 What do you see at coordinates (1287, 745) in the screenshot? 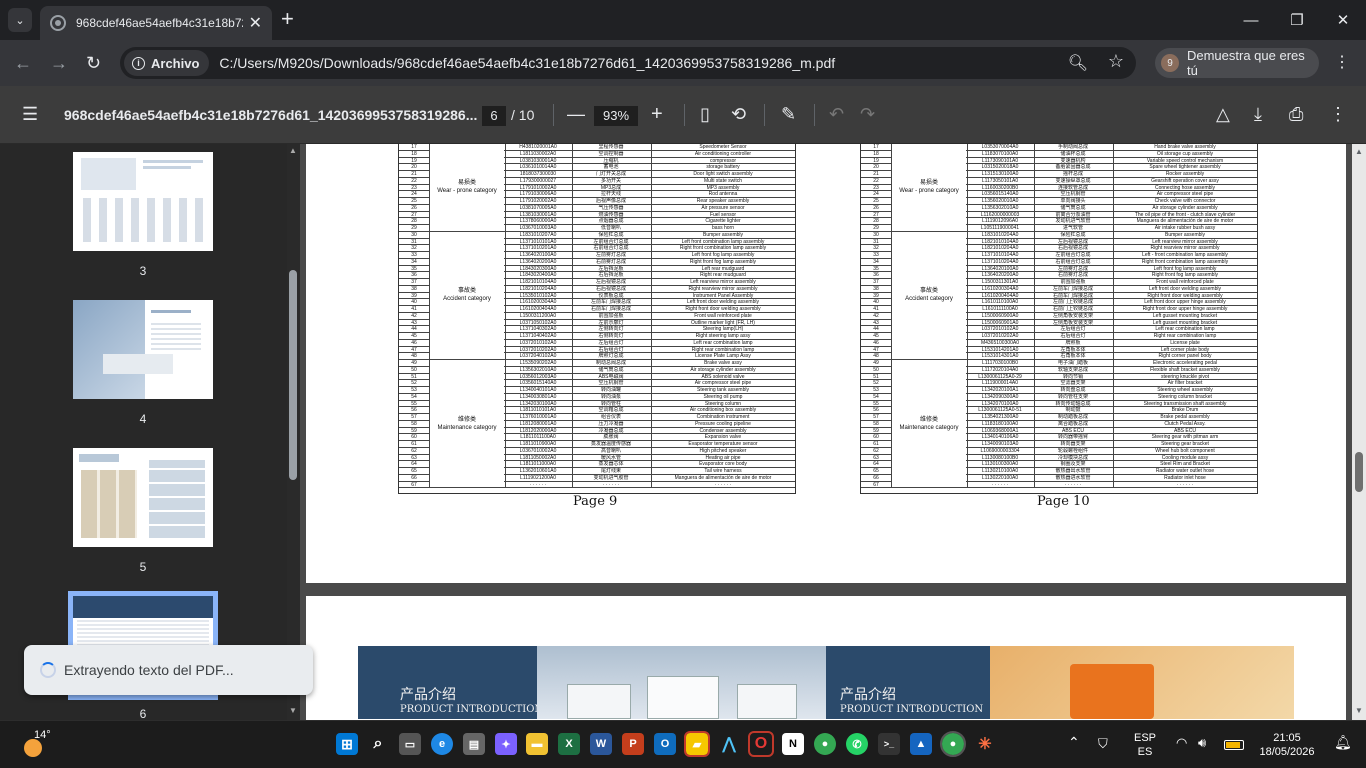
I see `clock: 21:05 18/05/2026` at bounding box center [1287, 745].